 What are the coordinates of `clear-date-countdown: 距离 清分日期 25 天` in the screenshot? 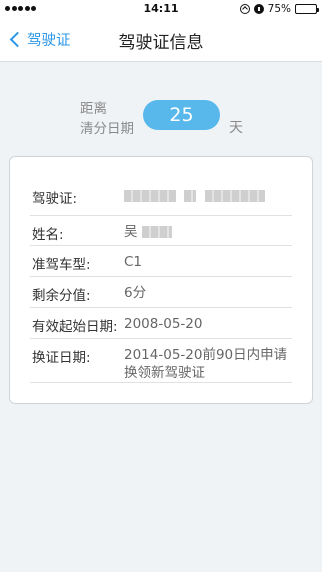 It's located at (161, 120).